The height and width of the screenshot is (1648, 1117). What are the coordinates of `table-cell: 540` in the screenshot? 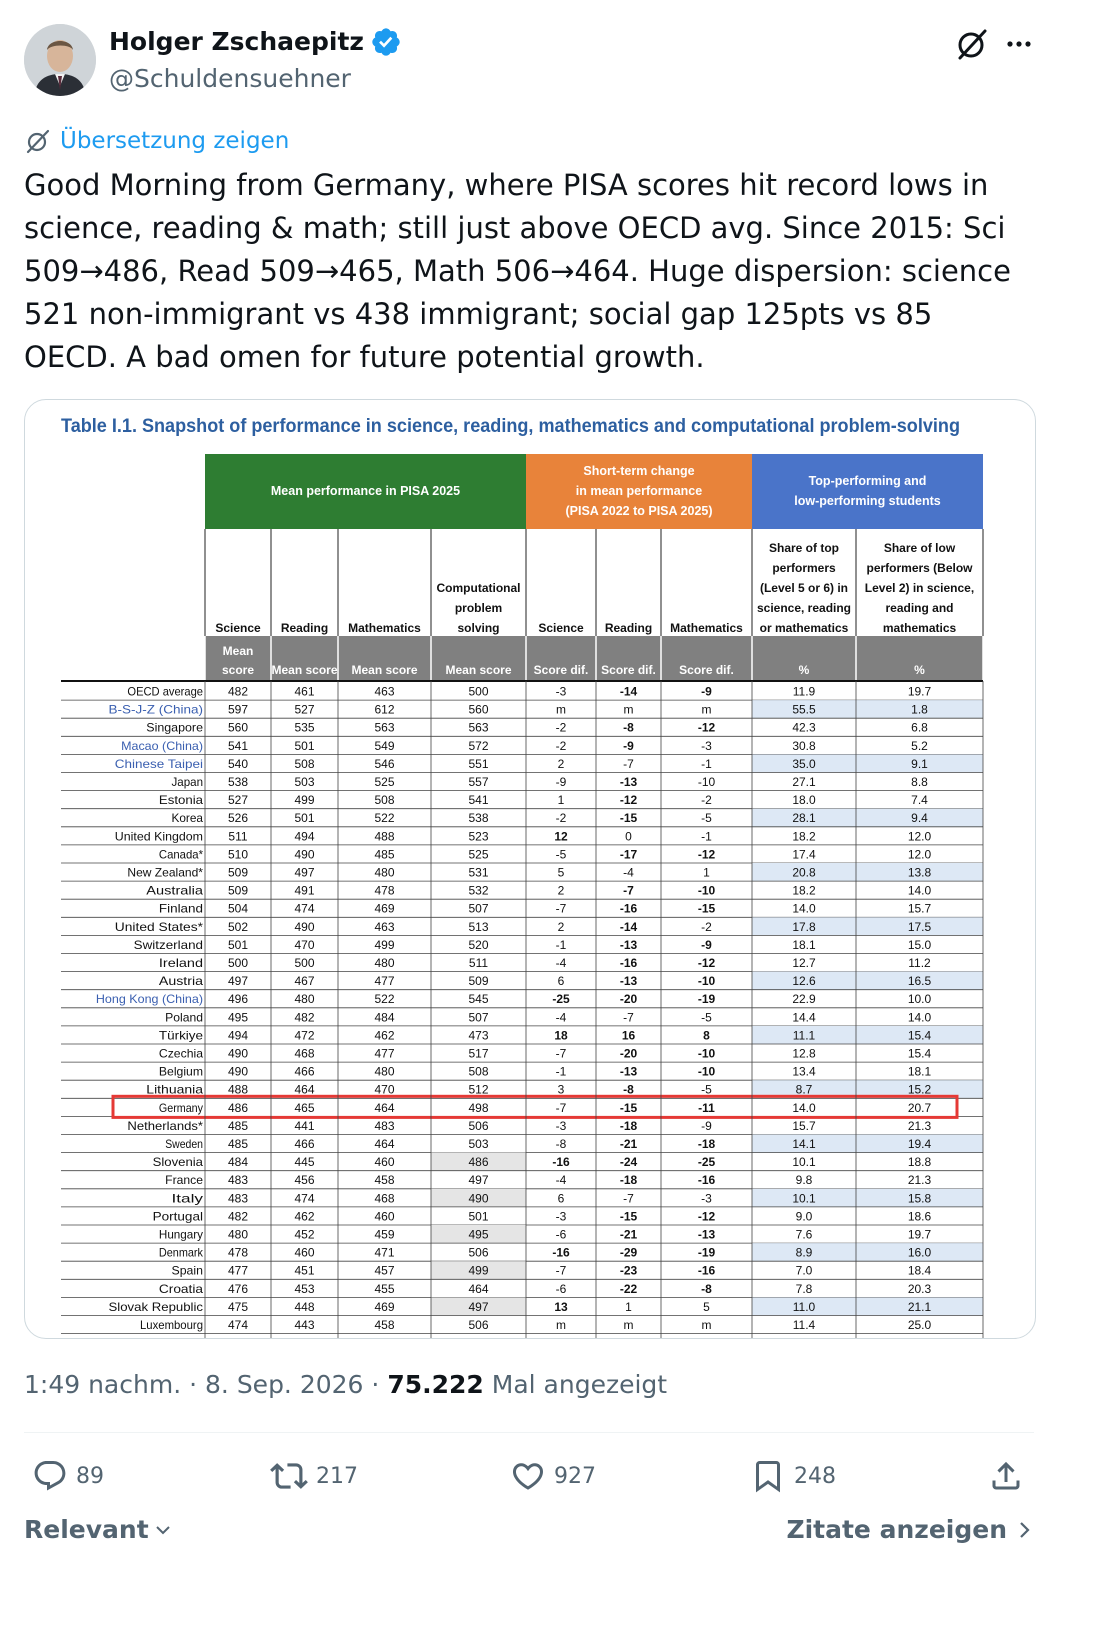 It's located at (238, 764).